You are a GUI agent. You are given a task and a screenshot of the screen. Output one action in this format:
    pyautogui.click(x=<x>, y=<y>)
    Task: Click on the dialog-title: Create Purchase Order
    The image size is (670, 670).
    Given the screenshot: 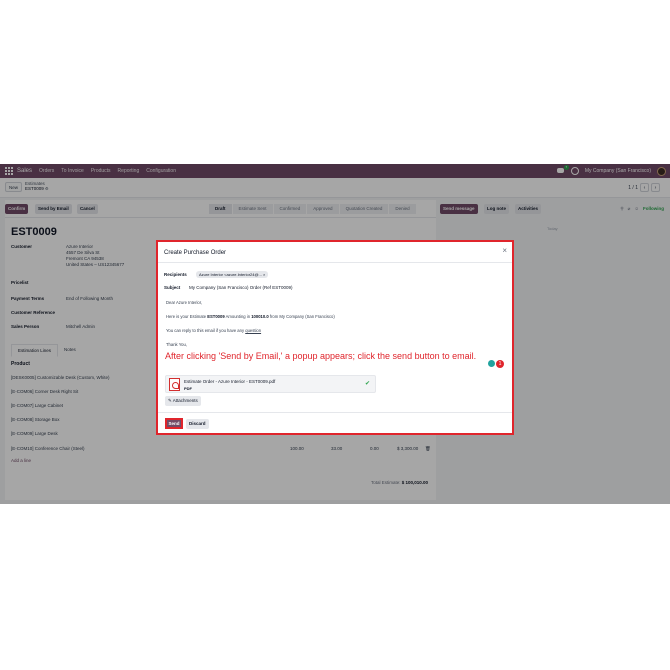 What is the action you would take?
    pyautogui.click(x=195, y=253)
    